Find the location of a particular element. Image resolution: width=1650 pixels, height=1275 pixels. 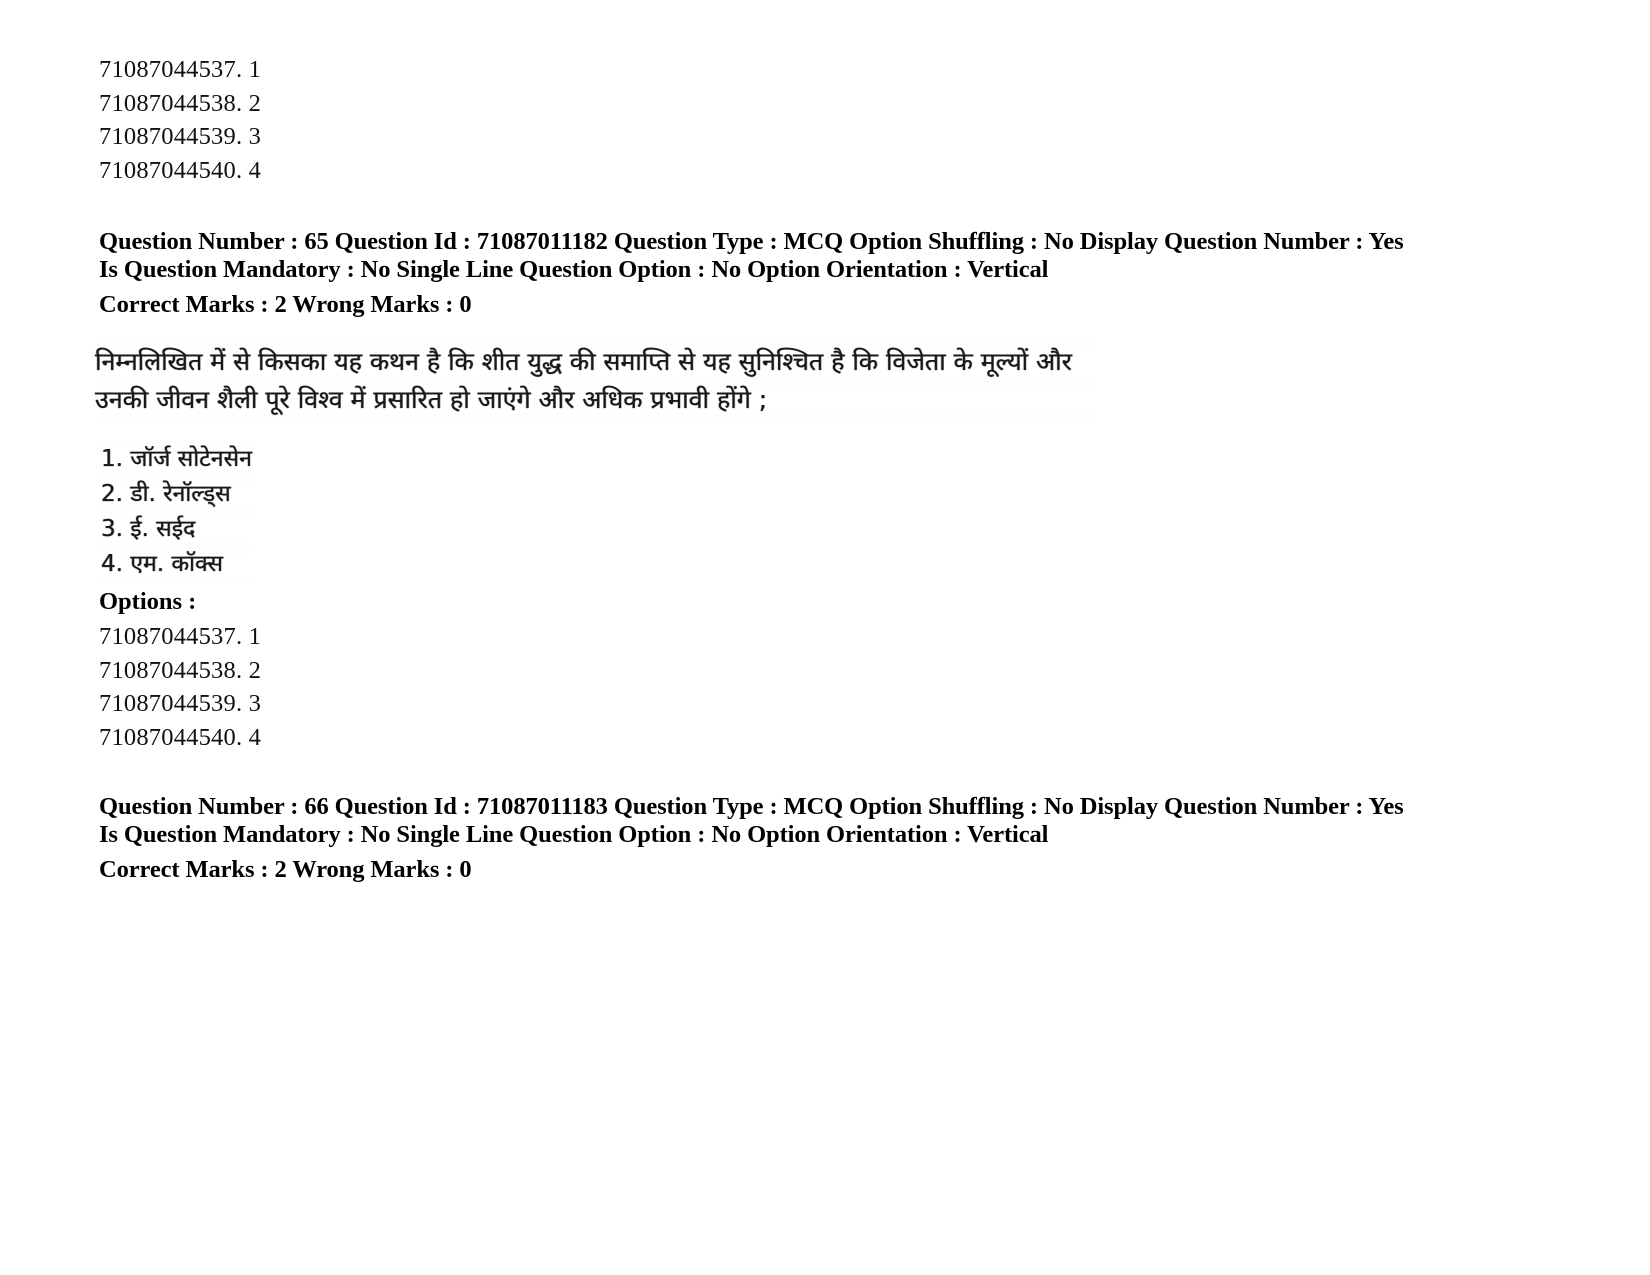

options-label: Options : is located at coordinates (148, 601).